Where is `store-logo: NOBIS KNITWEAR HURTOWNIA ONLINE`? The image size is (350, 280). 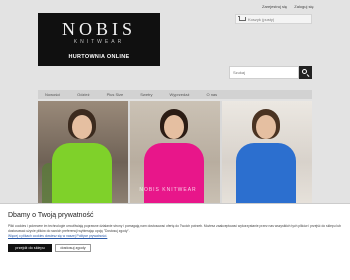
store-logo: NOBIS KNITWEAR HURTOWNIA ONLINE is located at coordinates (99, 39).